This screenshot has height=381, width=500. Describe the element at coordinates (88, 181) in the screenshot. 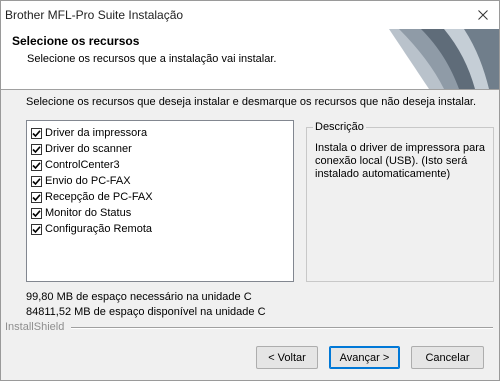

I see `feature-label: Envio do PC-FAX` at that location.